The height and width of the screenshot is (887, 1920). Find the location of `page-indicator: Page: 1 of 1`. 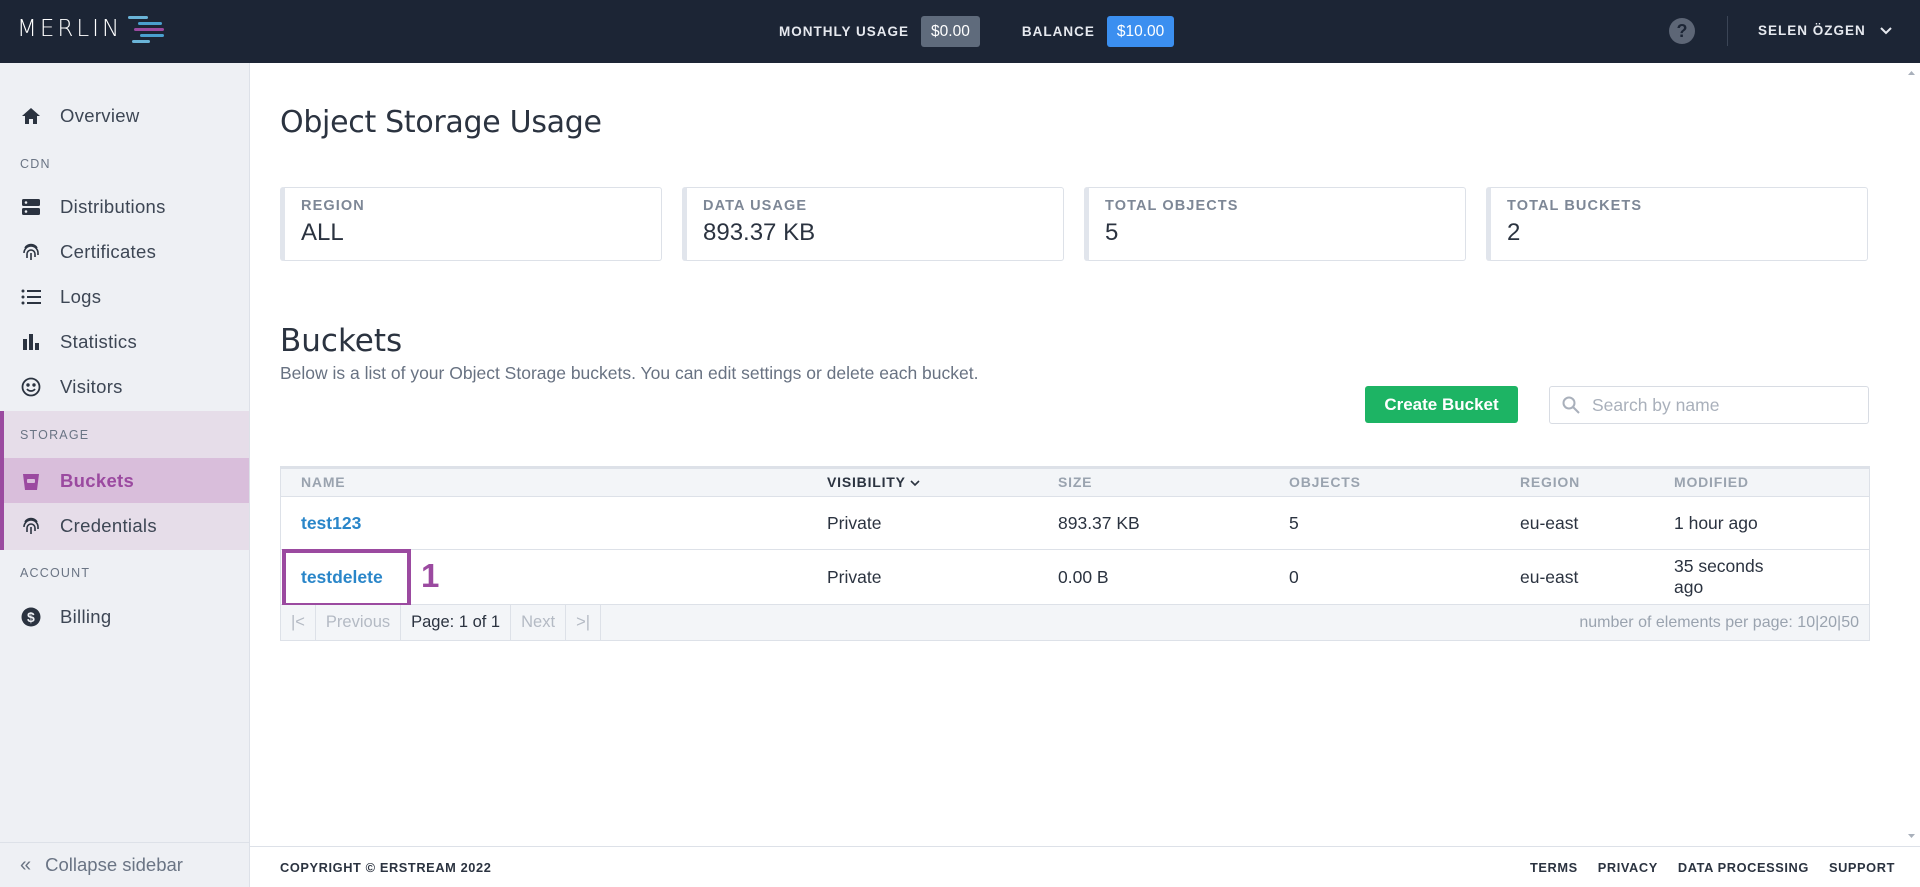

page-indicator: Page: 1 of 1 is located at coordinates (456, 622).